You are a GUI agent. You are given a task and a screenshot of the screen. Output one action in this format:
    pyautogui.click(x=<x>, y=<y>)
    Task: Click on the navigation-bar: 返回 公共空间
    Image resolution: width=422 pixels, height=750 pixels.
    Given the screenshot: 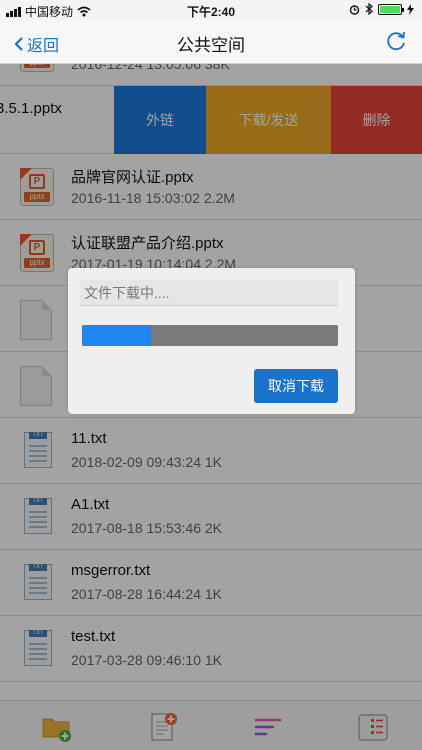 What is the action you would take?
    pyautogui.click(x=211, y=42)
    